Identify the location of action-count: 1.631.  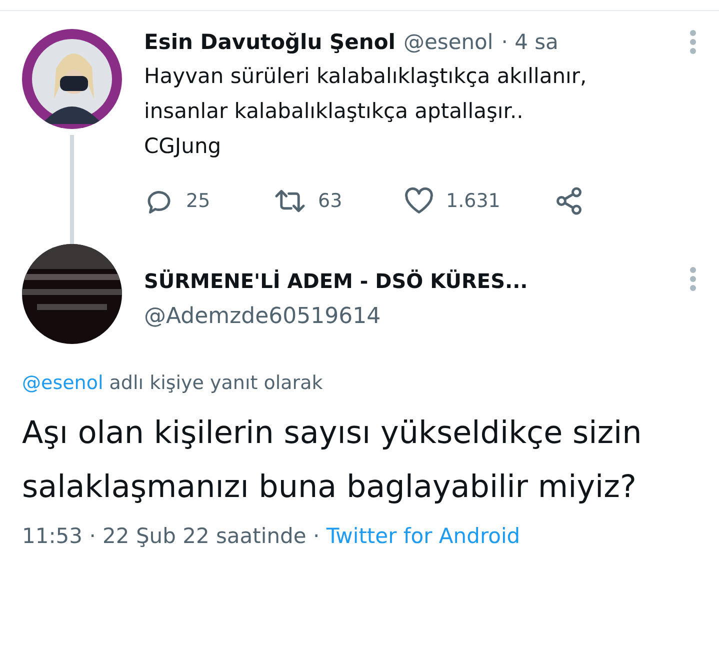
(473, 201).